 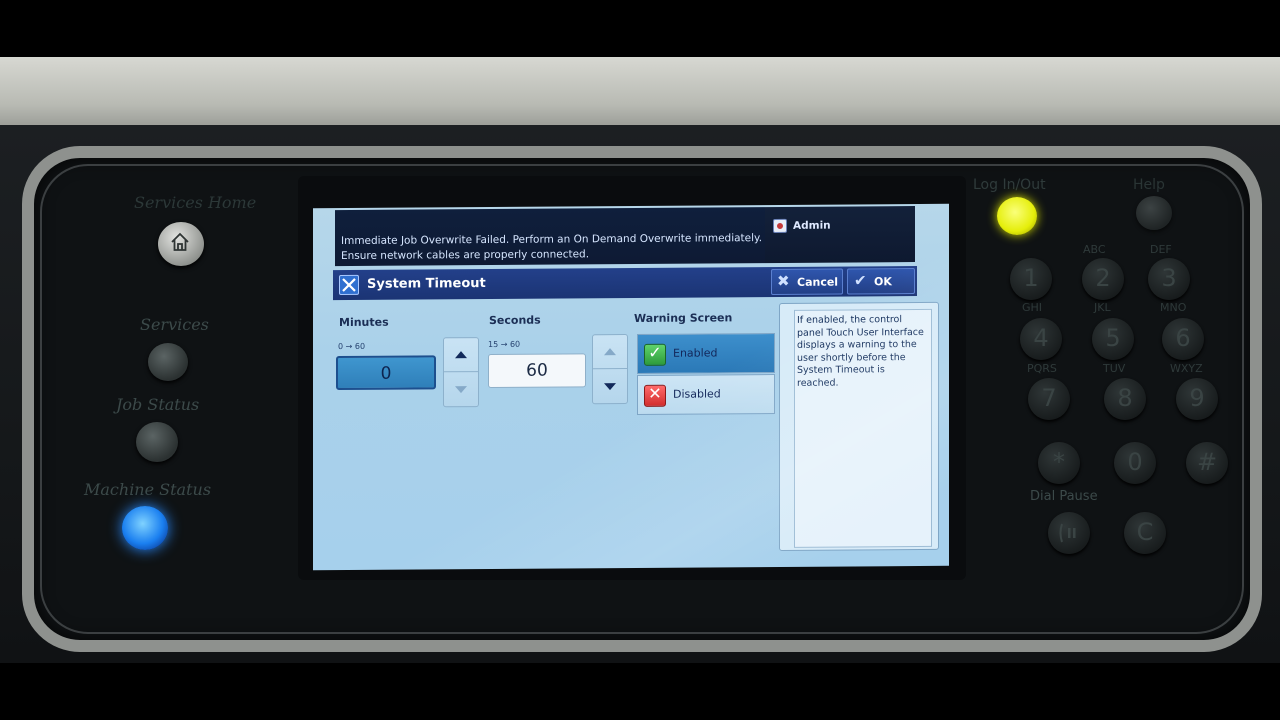 I want to click on warning-disabled-label: Disabled, so click(x=697, y=394).